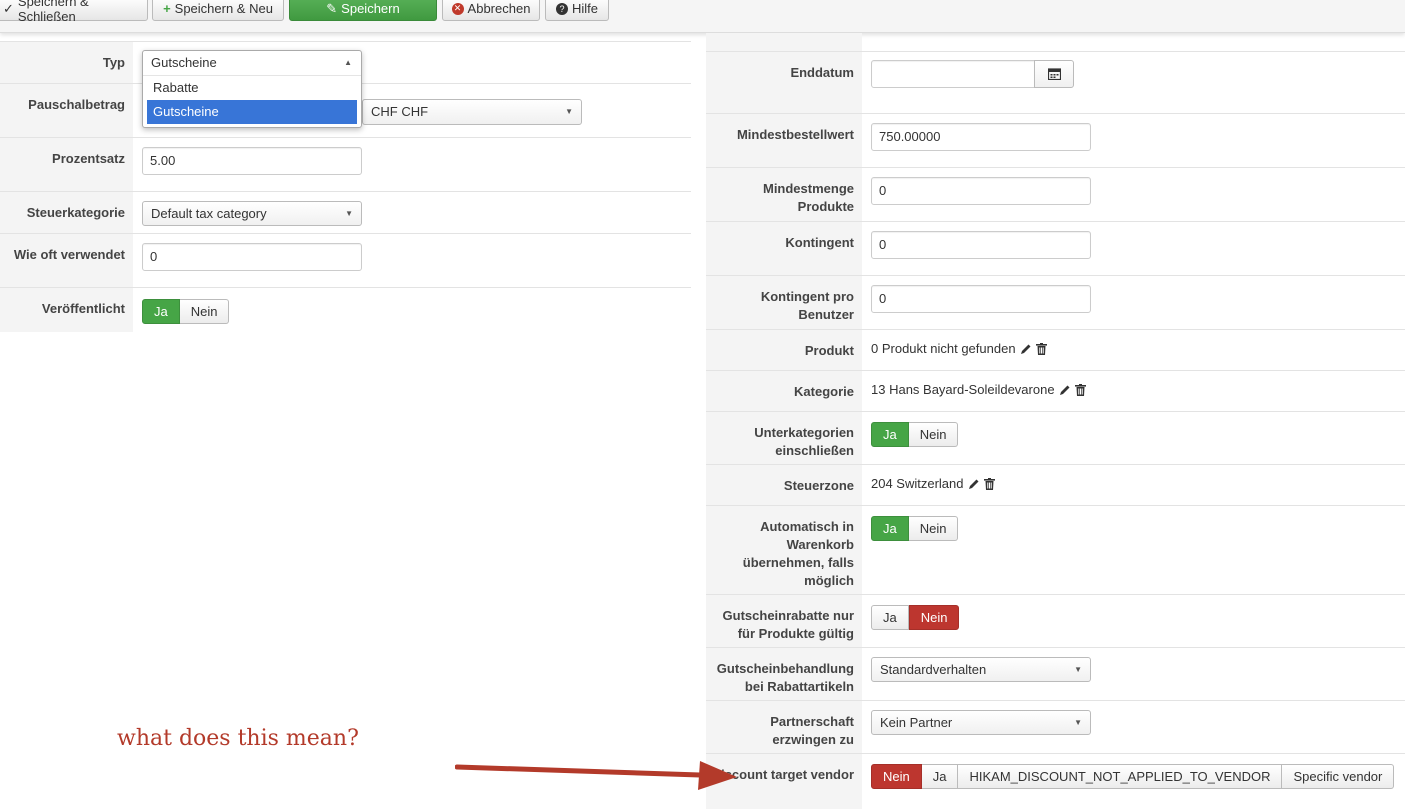 The height and width of the screenshot is (809, 1405). I want to click on row-enddatum: Enddatum, so click(1055, 82).